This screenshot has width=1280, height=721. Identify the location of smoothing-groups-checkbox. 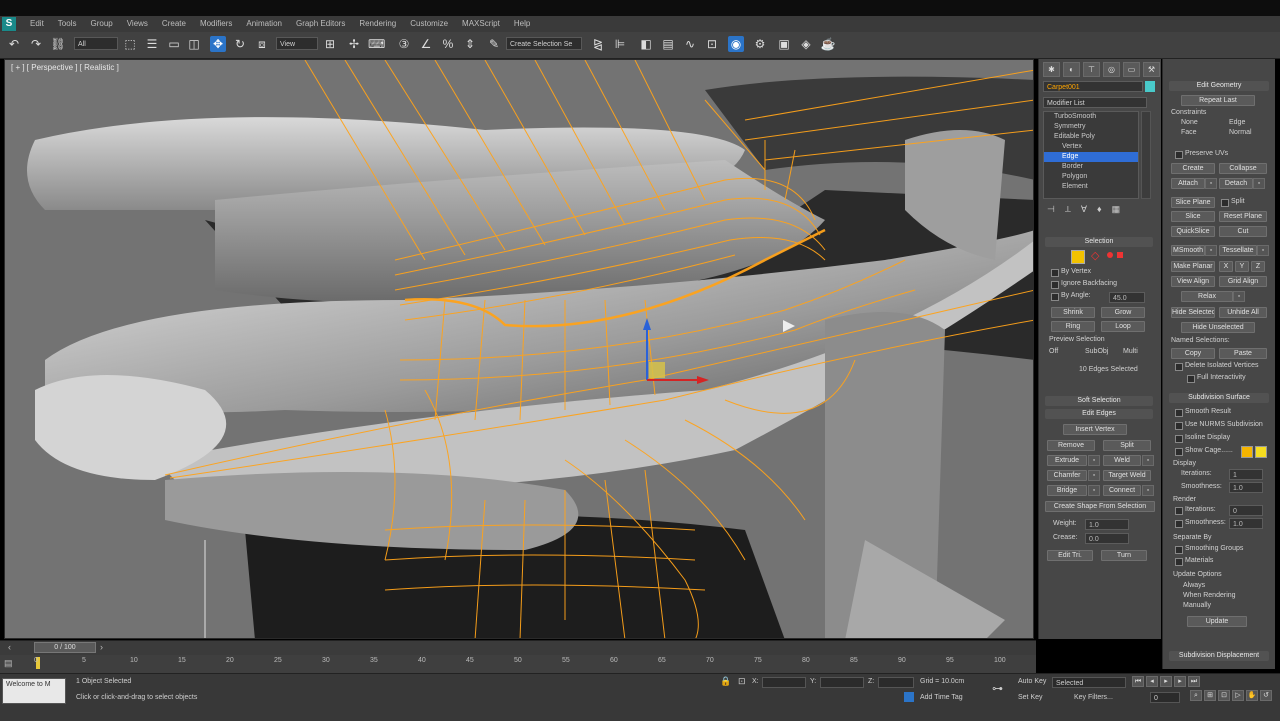
(1179, 550).